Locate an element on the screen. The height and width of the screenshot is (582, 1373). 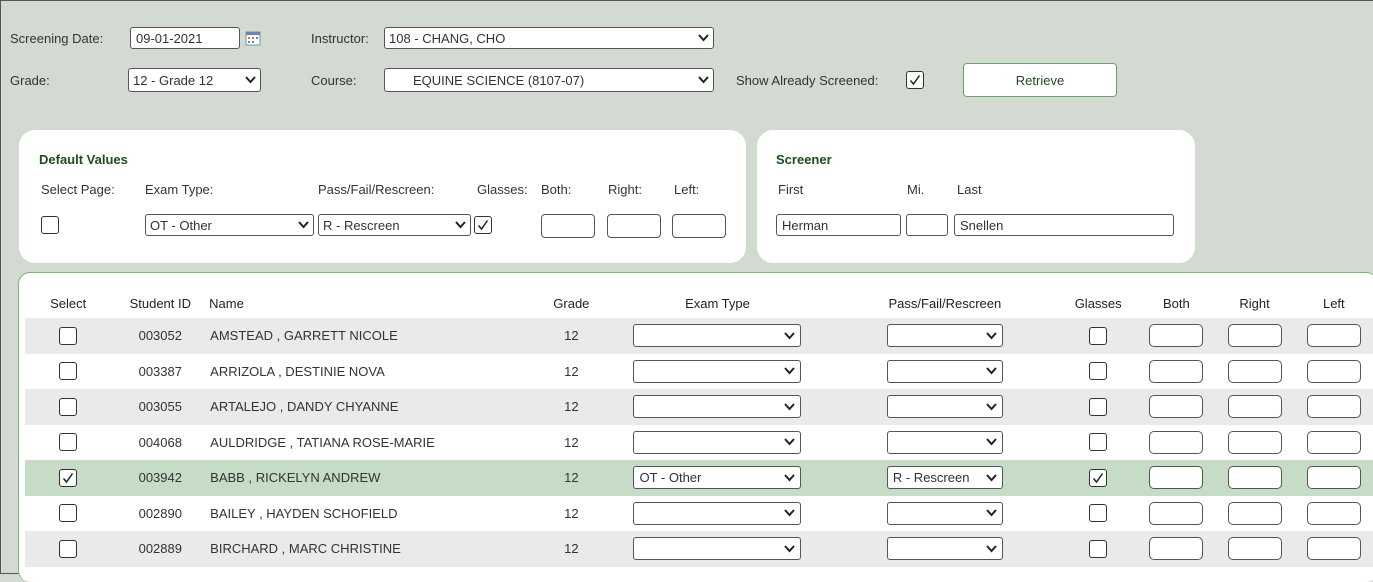
pass-fail-select: R - Rescreen is located at coordinates (944, 478).